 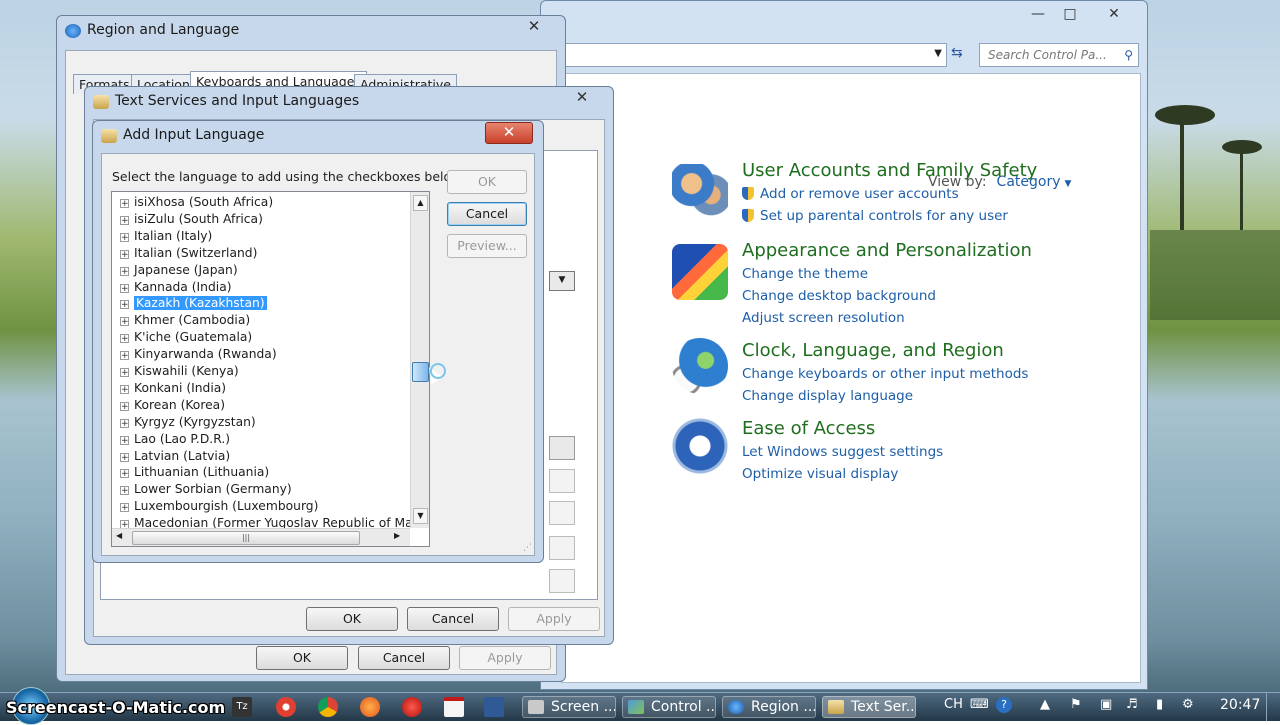 I want to click on category-heading: Clock, Language, and Region, so click(x=873, y=350).